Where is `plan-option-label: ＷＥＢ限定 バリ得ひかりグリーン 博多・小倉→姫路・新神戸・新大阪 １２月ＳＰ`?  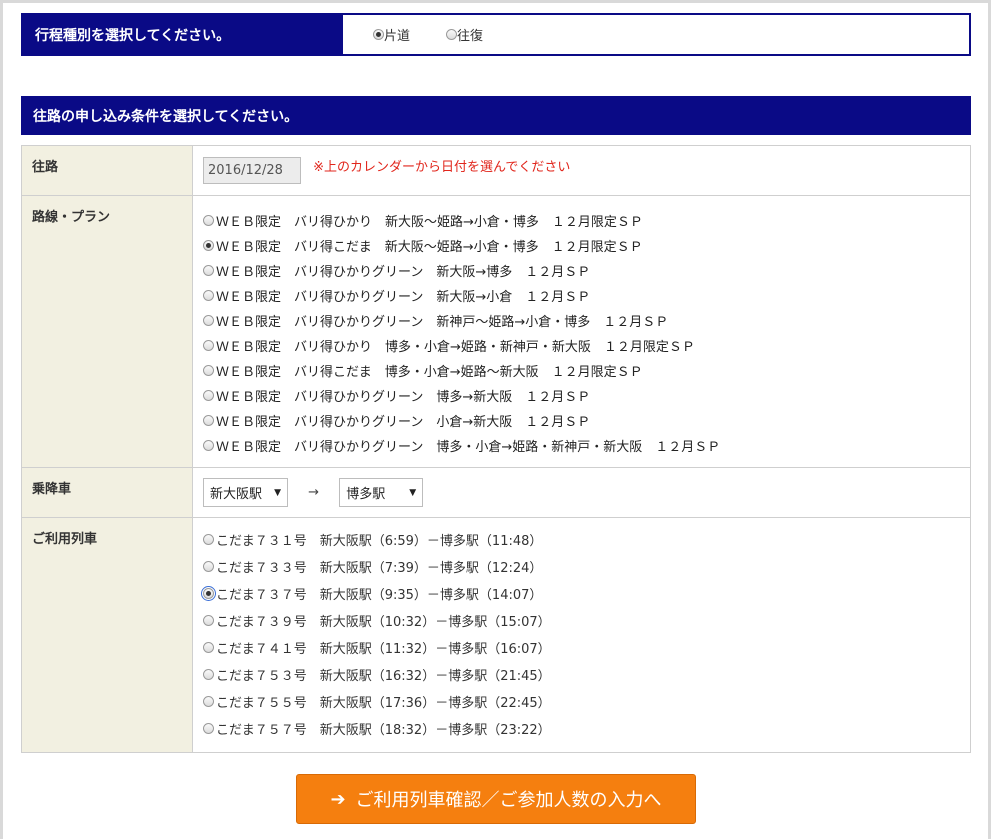 plan-option-label: ＷＥＢ限定 バリ得ひかりグリーン 博多・小倉→姫路・新神戸・新大阪 １２月ＳＰ is located at coordinates (468, 447).